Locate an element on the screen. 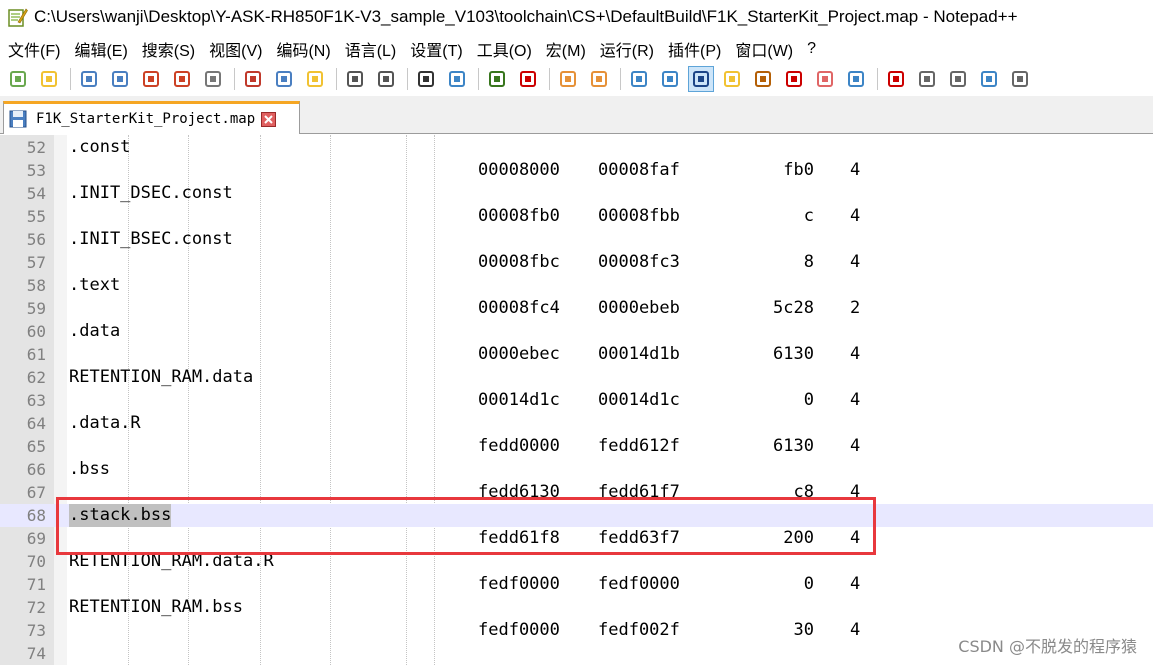  section-name: .bss is located at coordinates (89, 469).